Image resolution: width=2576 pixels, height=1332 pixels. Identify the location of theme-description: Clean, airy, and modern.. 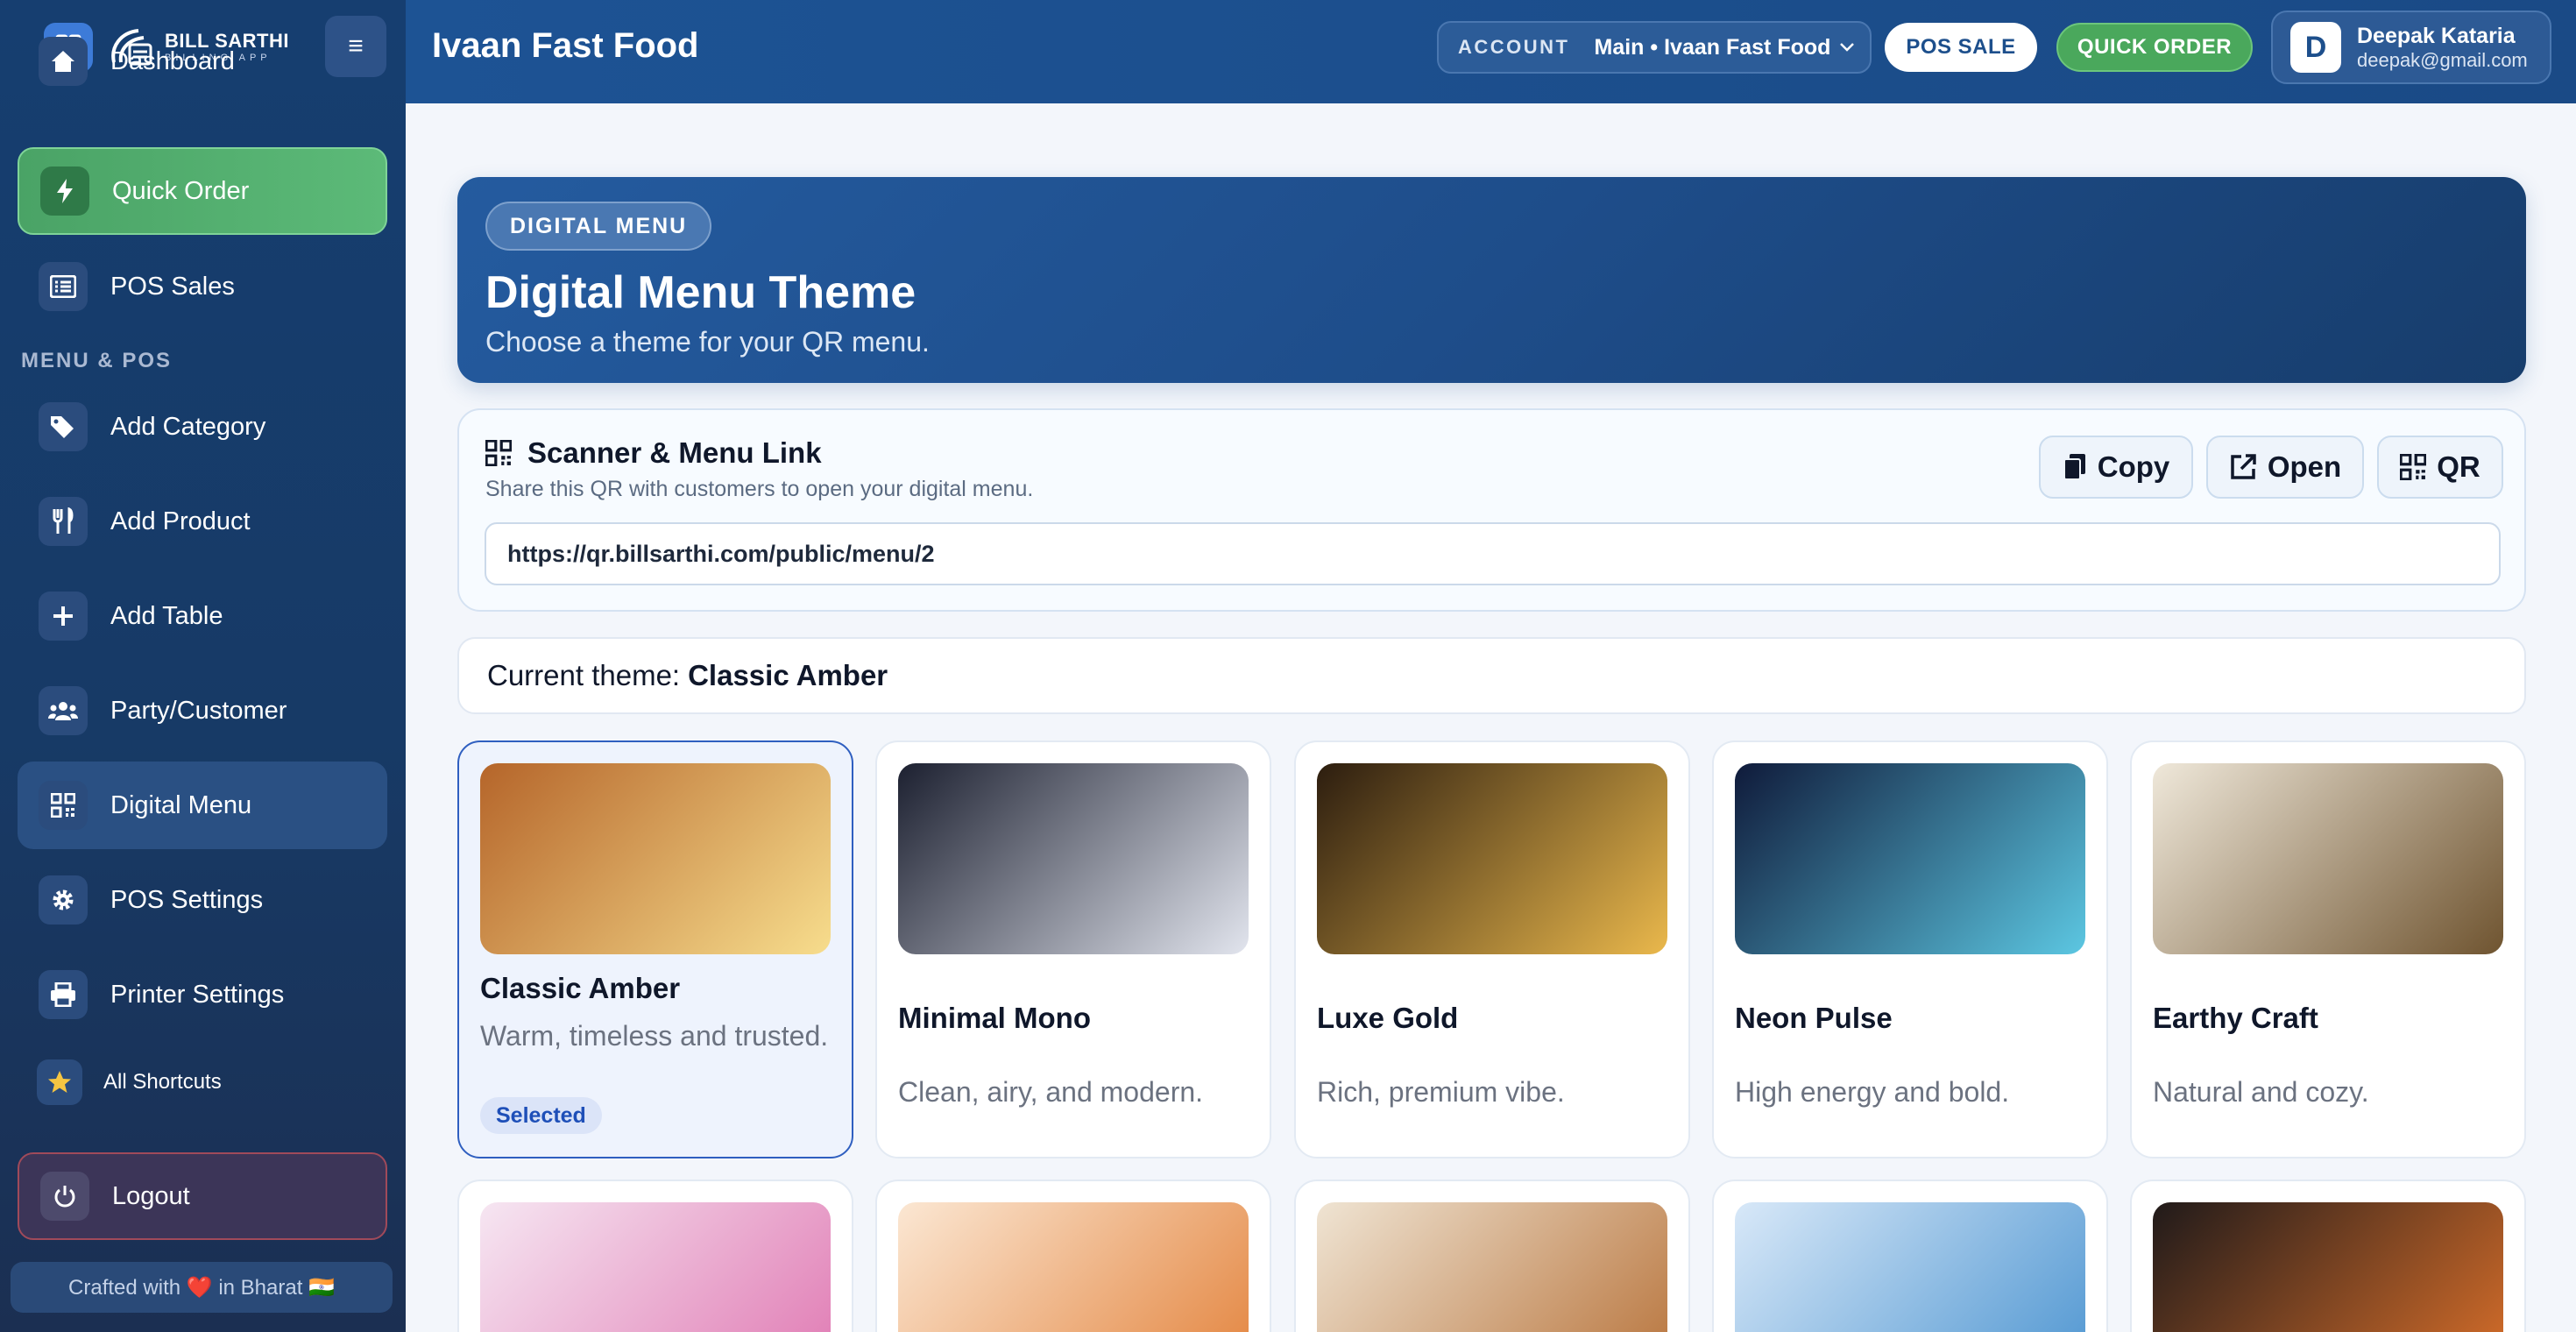
(1051, 1092).